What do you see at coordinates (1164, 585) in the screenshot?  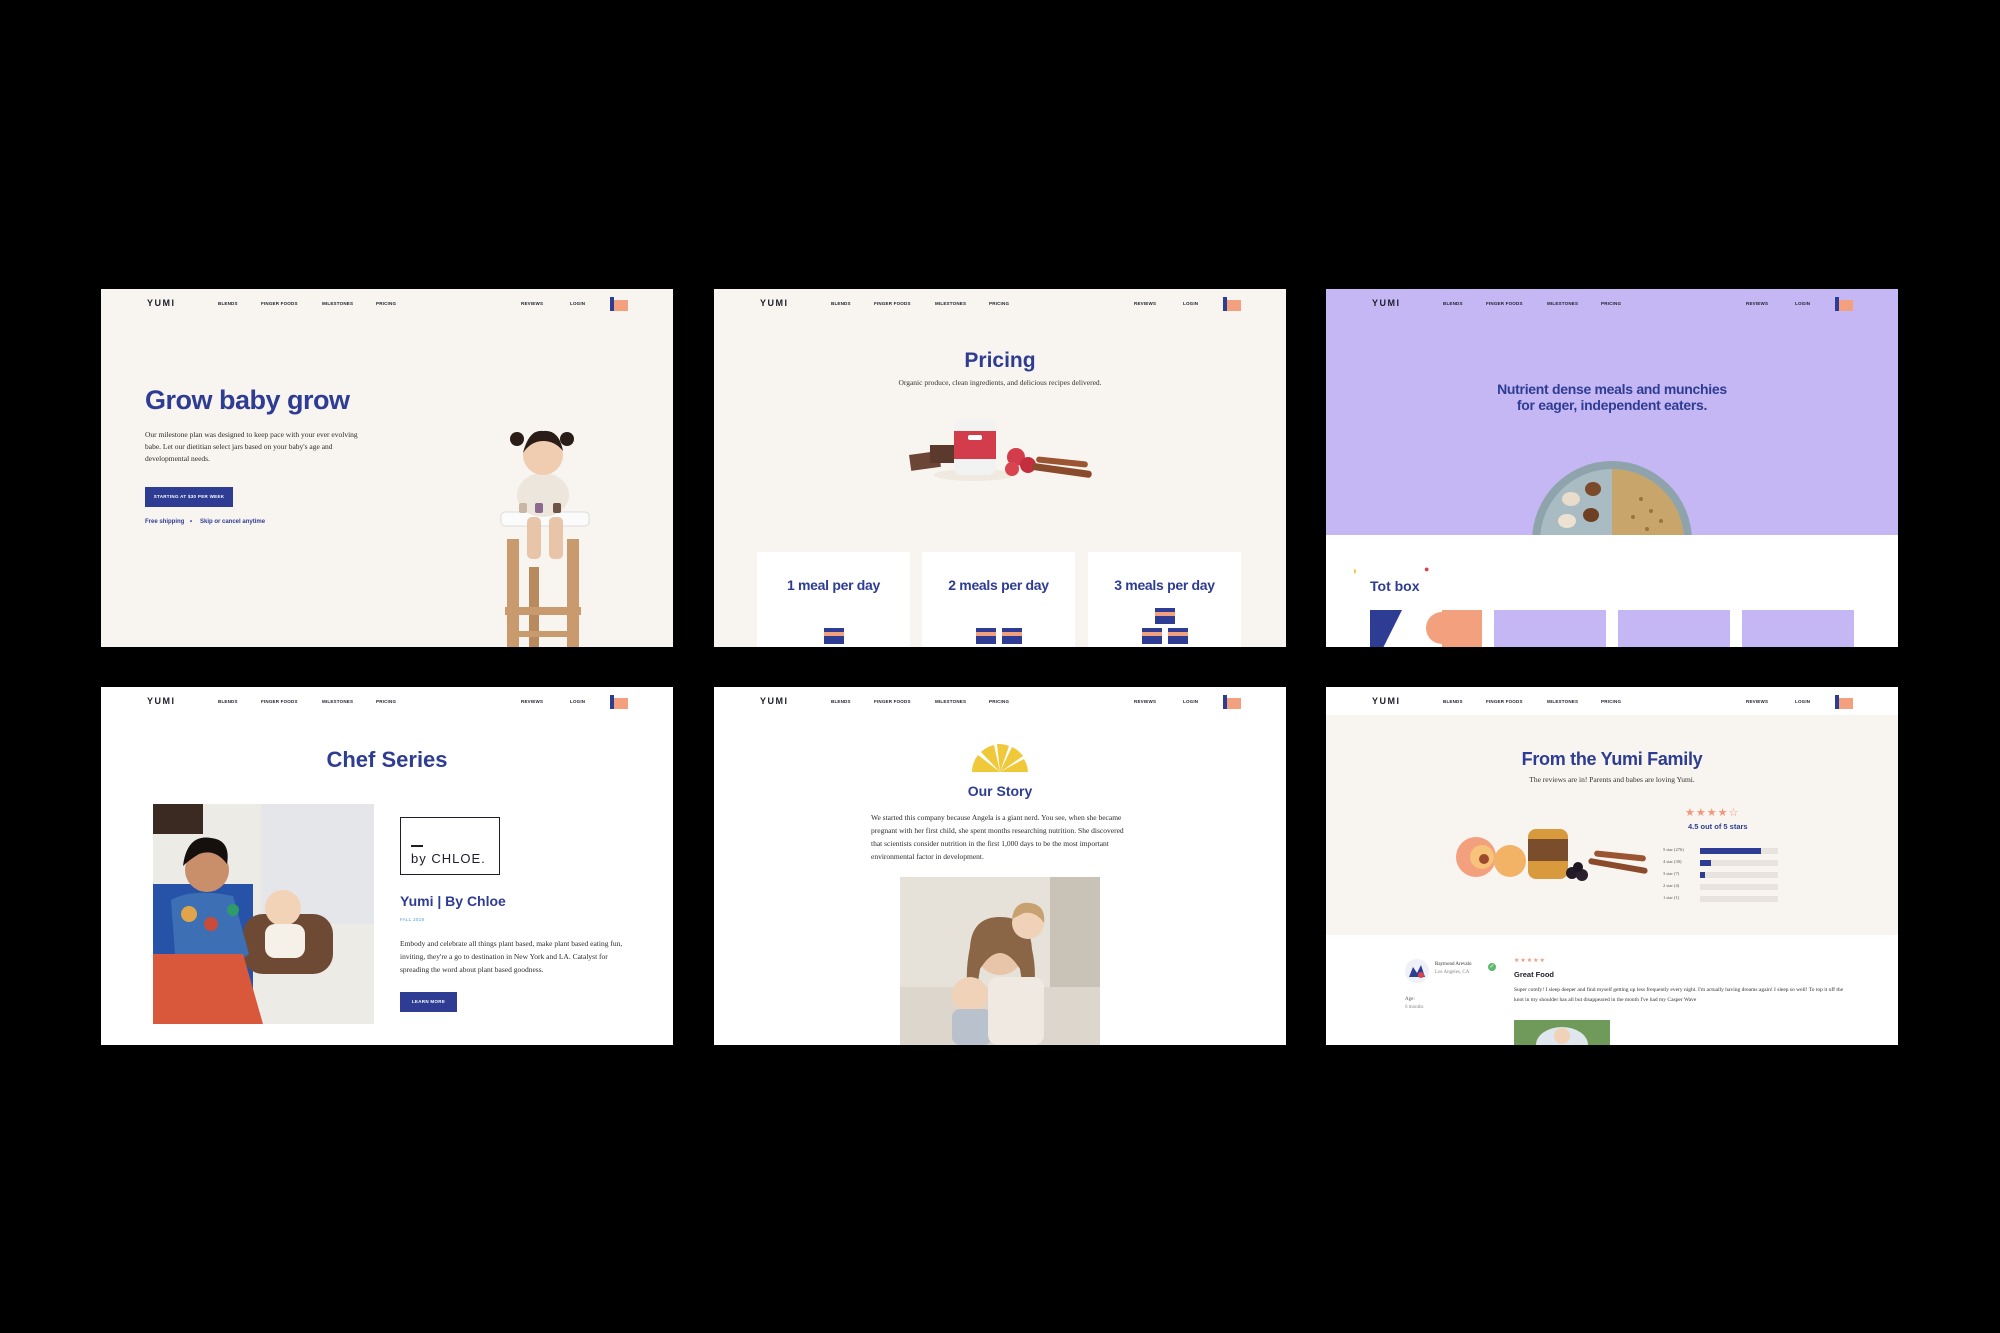 I see `plan-title: 3 meals per day` at bounding box center [1164, 585].